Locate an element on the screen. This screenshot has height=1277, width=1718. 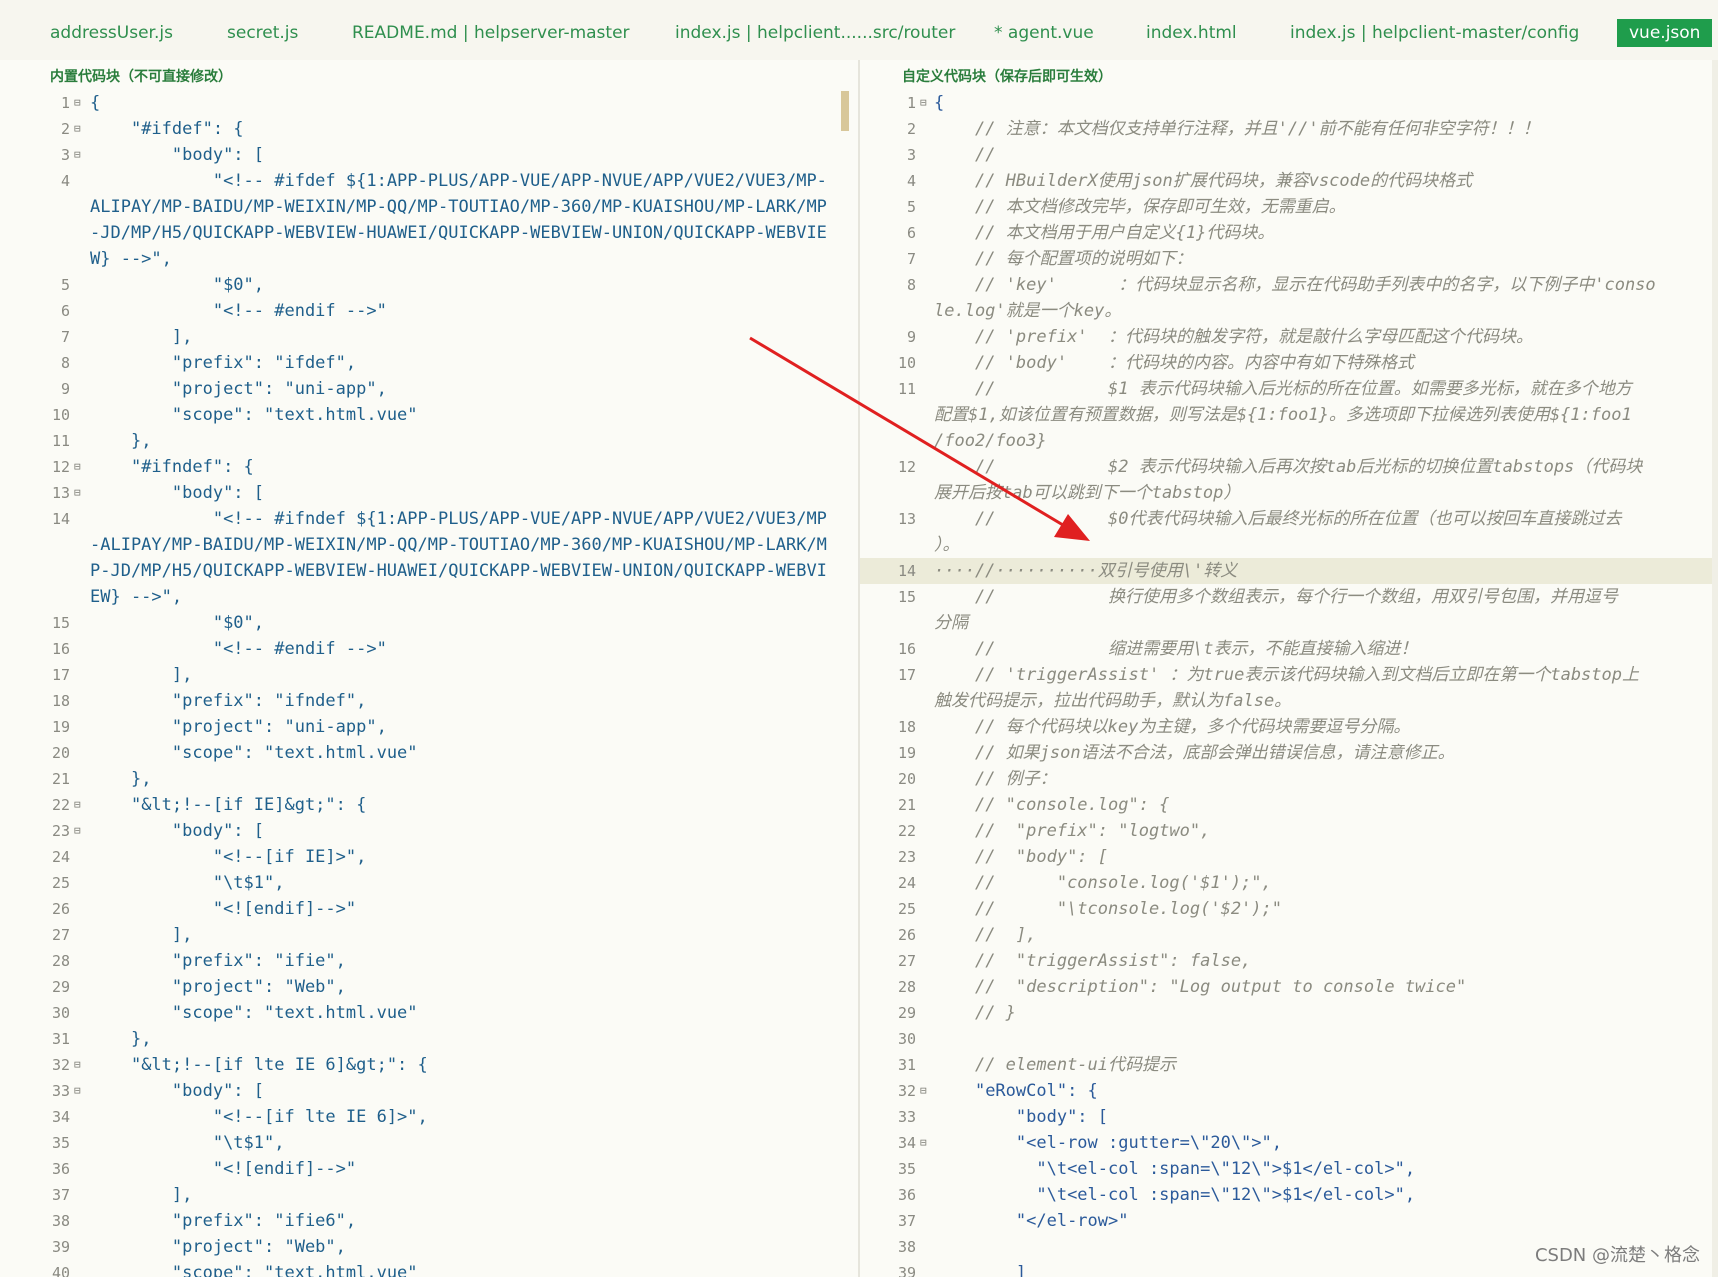
code-line: 36 "<![endif]-->" is located at coordinates (429, 1169).